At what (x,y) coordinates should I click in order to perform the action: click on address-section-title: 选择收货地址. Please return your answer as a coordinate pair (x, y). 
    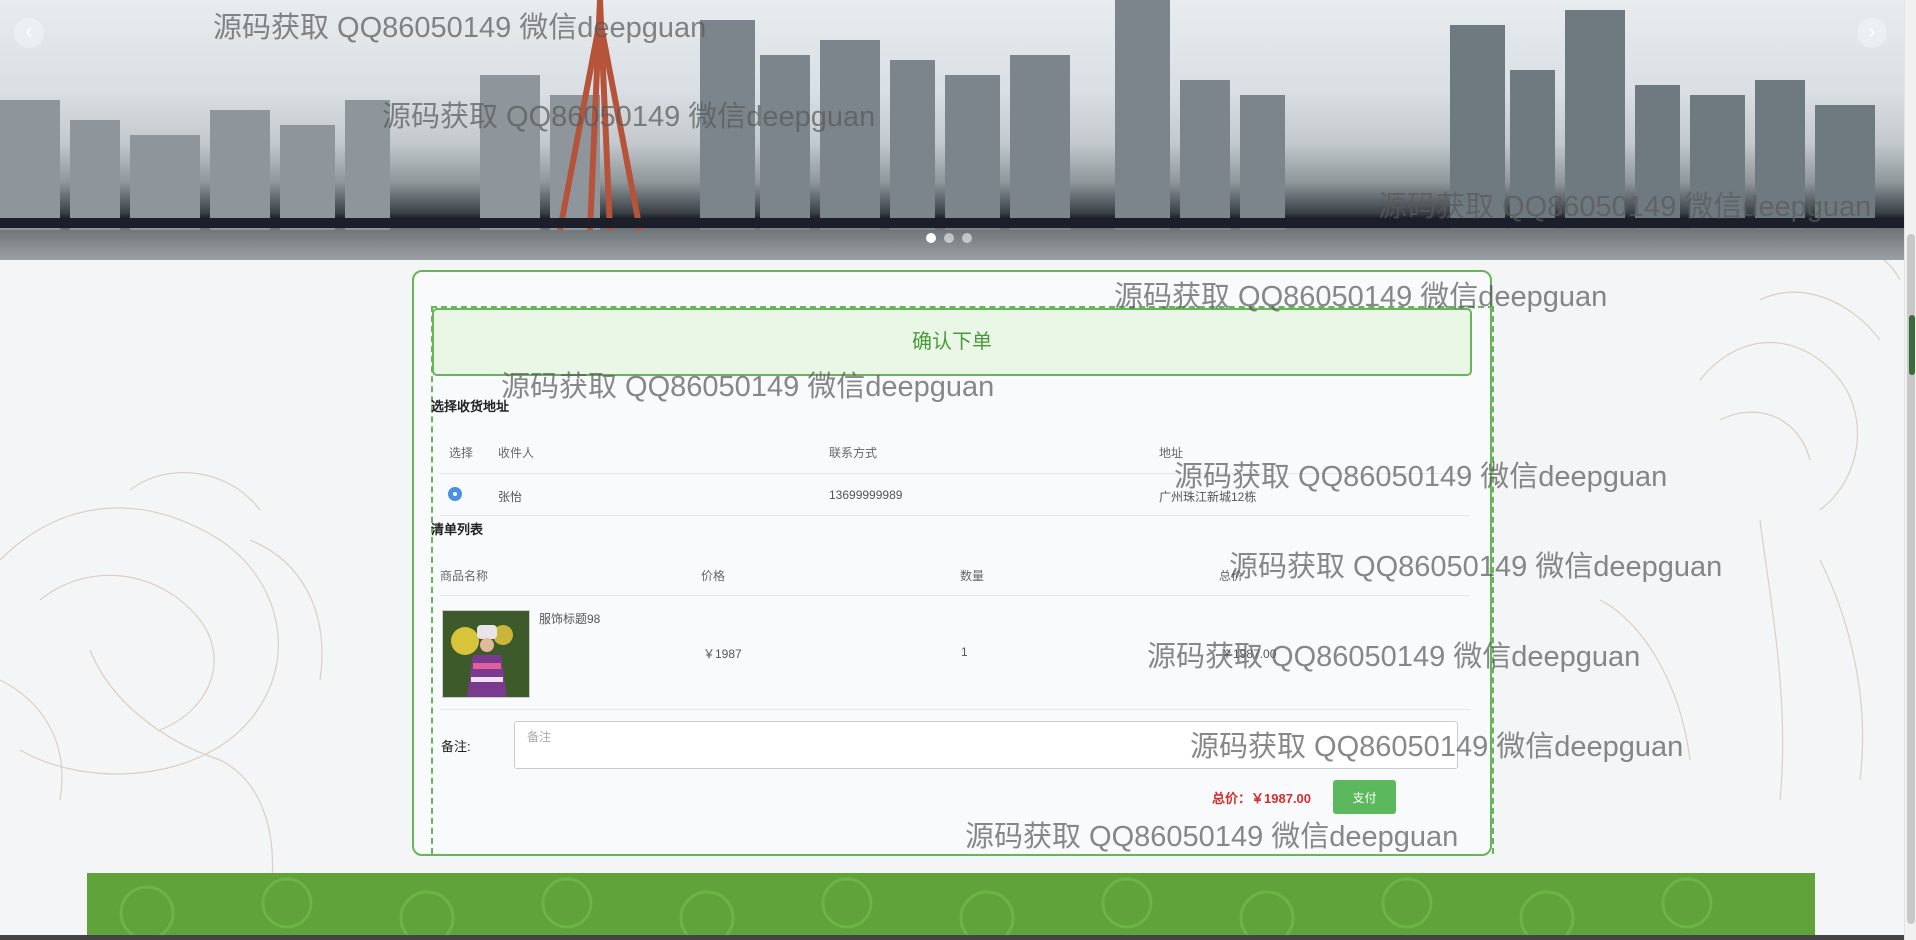
    Looking at the image, I should click on (470, 406).